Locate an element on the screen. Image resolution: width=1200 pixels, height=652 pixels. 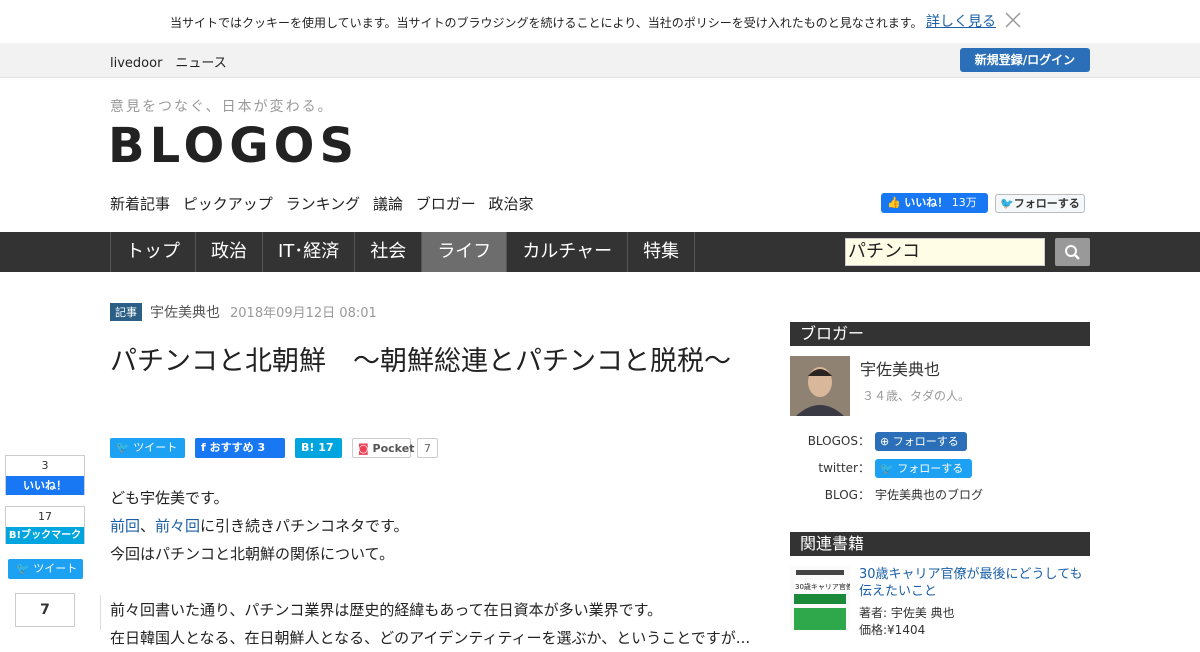
body-sep: 、 is located at coordinates (148, 526).